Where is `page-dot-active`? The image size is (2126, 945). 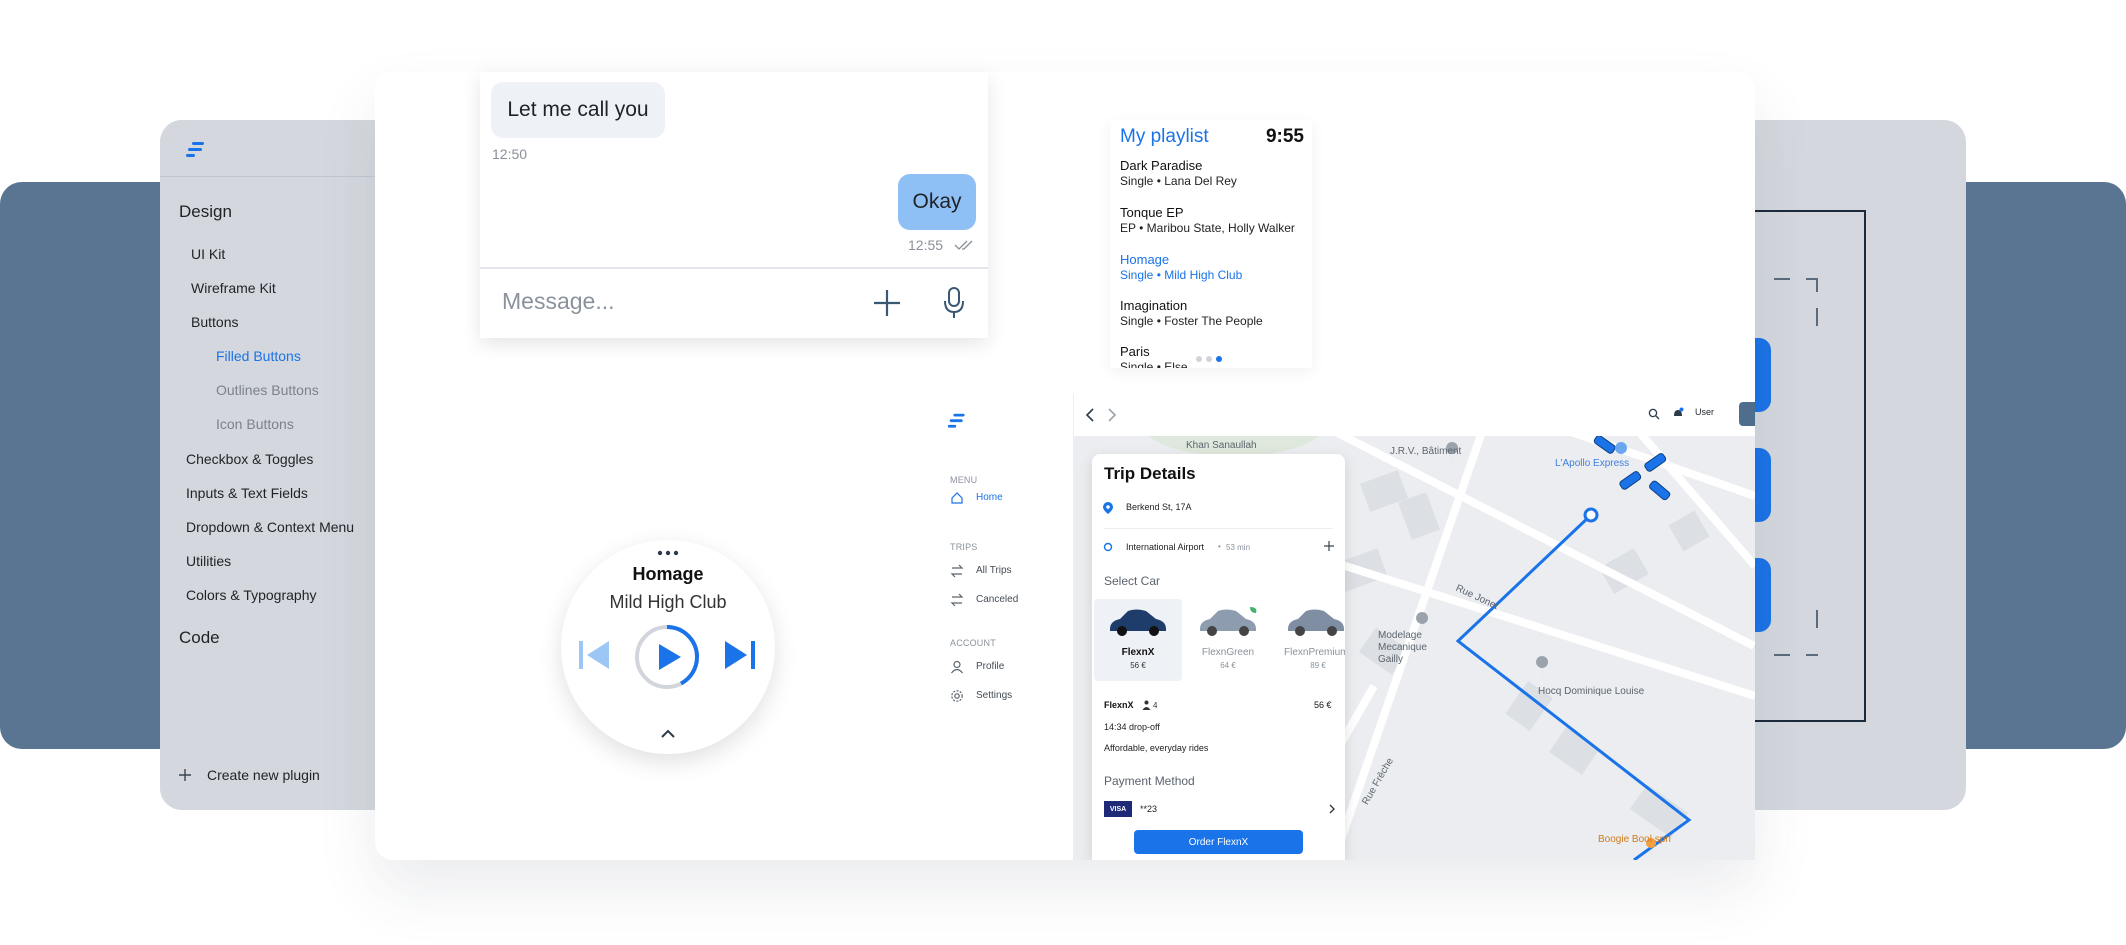 page-dot-active is located at coordinates (1219, 359).